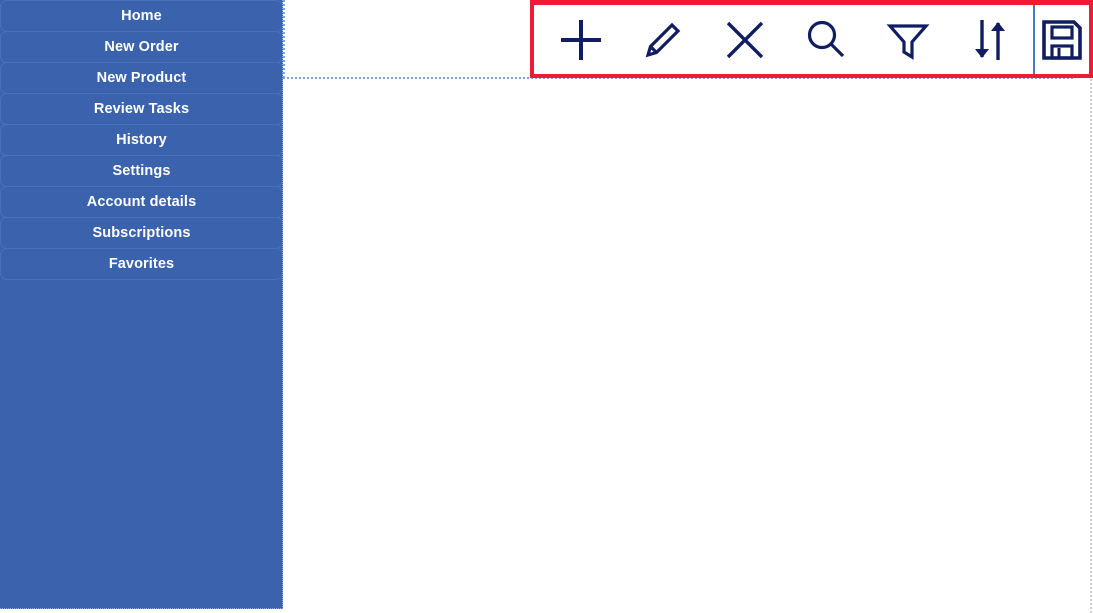  I want to click on save-icon, so click(1062, 40).